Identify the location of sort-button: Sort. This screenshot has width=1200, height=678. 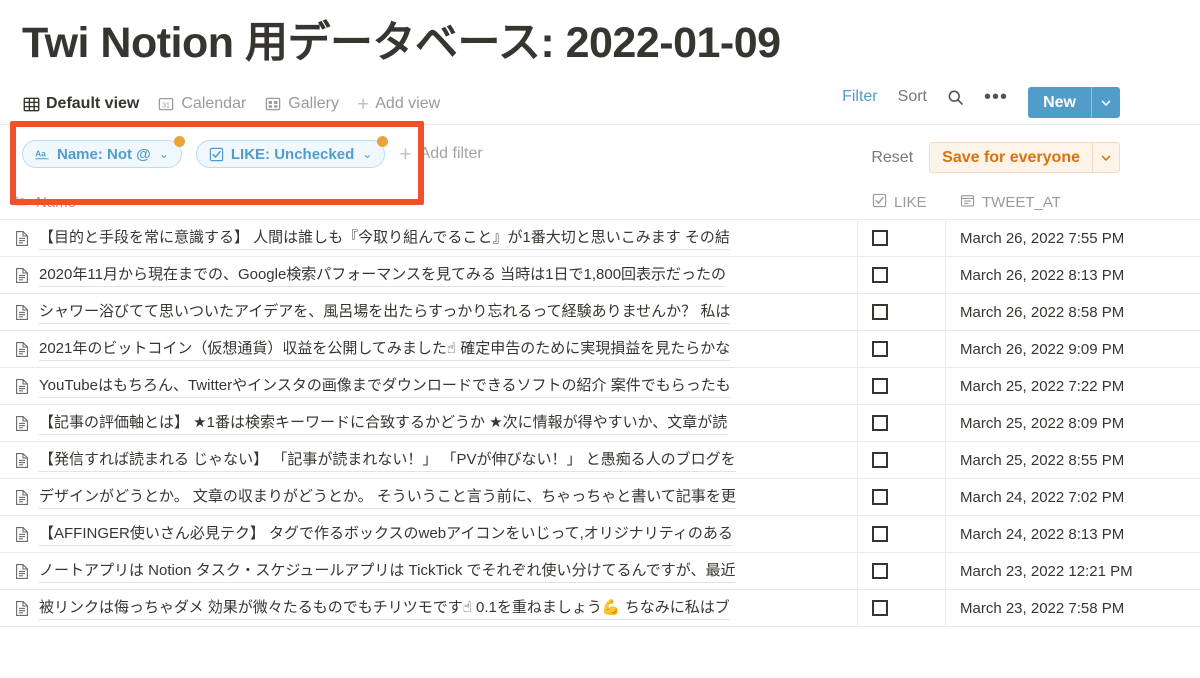
(912, 97).